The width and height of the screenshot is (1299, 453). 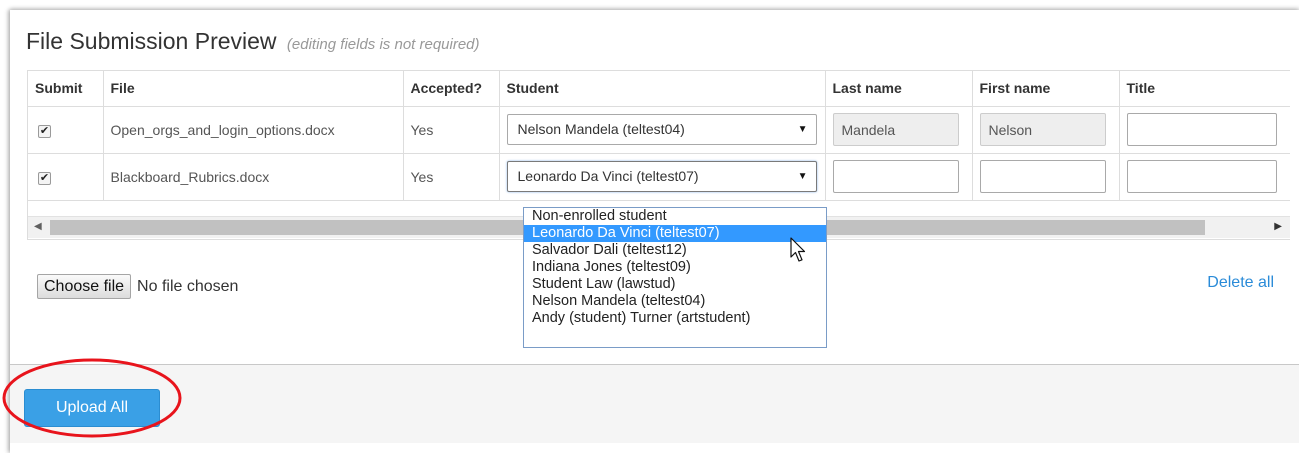 I want to click on dropdown-option: Indiana Jones (teltest09), so click(x=675, y=267).